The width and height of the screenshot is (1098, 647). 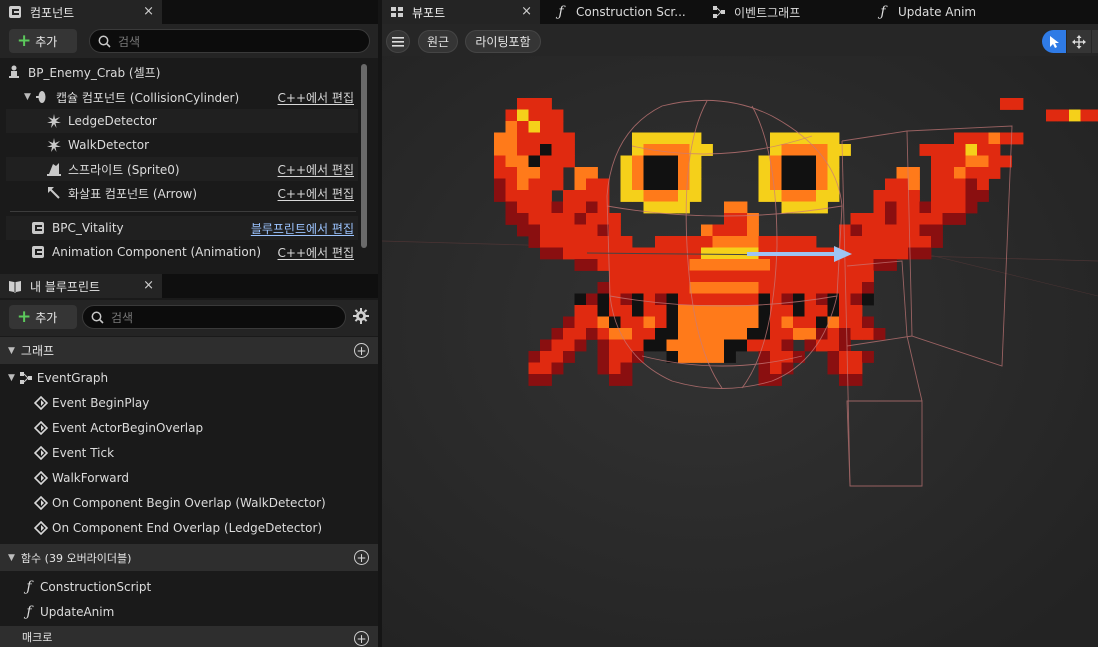 What do you see at coordinates (189, 350) in the screenshot?
I see `section-graphs: ▼ 그래프 +` at bounding box center [189, 350].